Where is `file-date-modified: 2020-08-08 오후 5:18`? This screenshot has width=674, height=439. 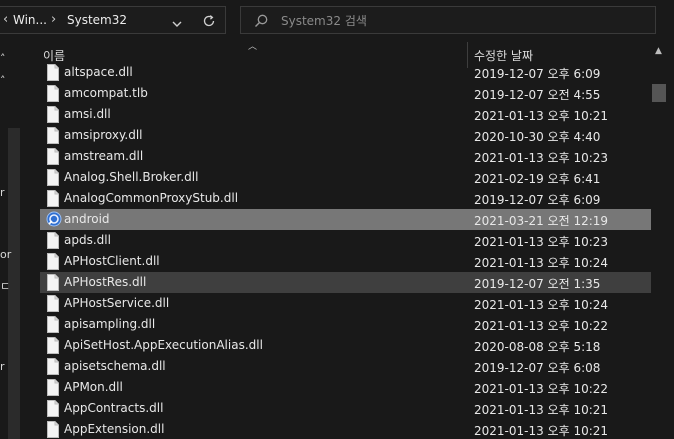 file-date-modified: 2020-08-08 오후 5:18 is located at coordinates (537, 347).